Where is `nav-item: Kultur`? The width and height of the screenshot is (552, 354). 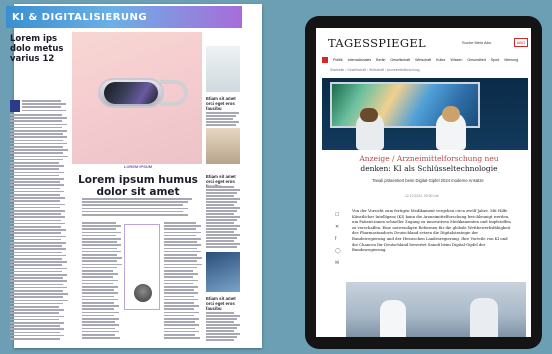 nav-item: Kultur is located at coordinates (440, 60).